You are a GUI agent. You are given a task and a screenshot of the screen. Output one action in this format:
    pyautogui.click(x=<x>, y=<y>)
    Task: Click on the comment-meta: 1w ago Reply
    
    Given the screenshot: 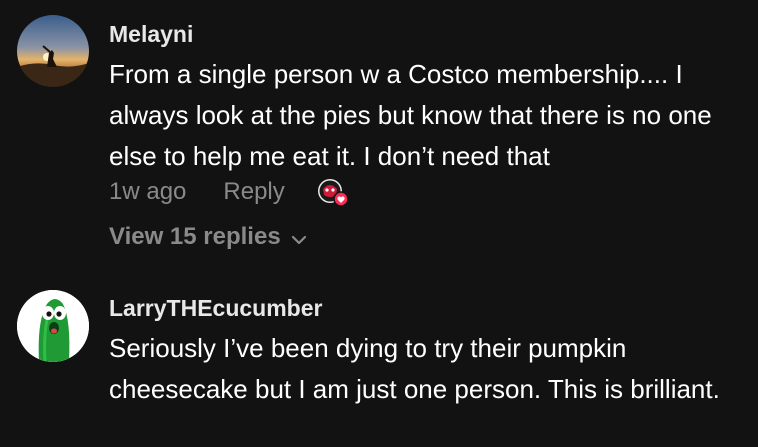 What is the action you would take?
    pyautogui.click(x=230, y=192)
    